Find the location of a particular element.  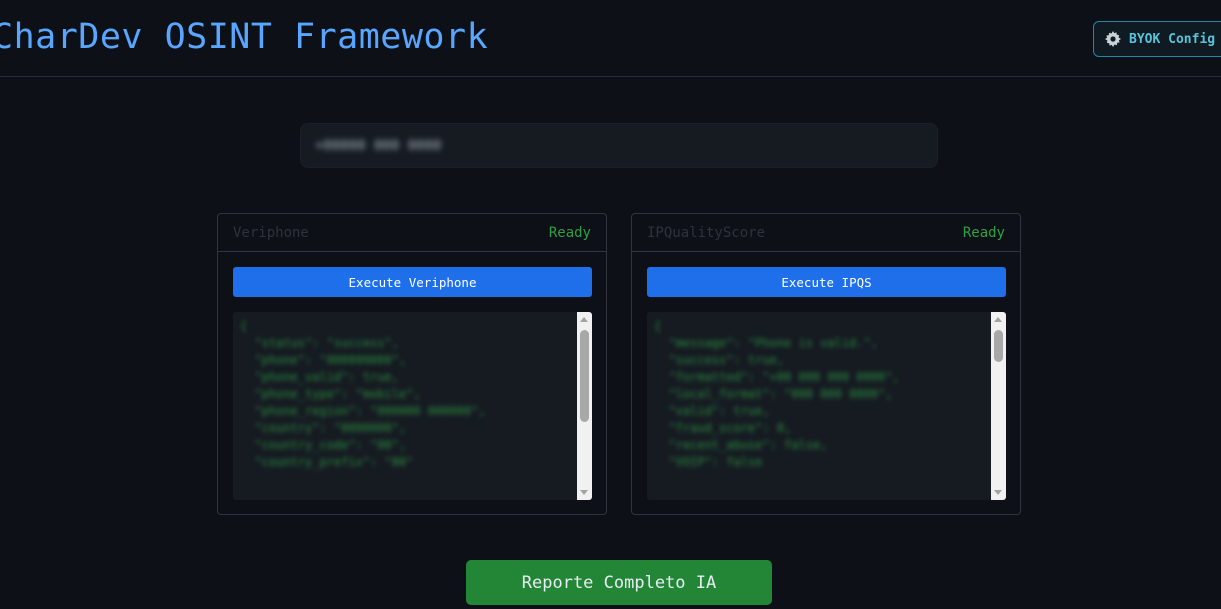

ipqs-status-badge: Ready is located at coordinates (983, 232).